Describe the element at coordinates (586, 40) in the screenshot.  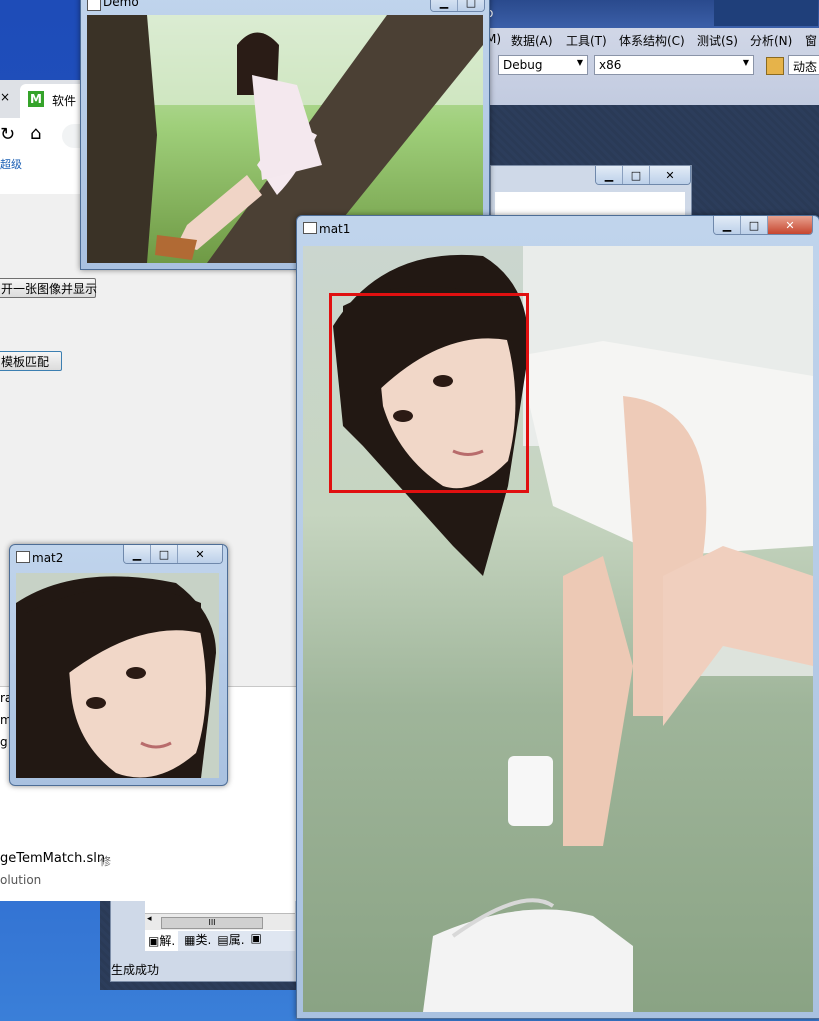
I see `menu-item-tools: 工具(T)` at that location.